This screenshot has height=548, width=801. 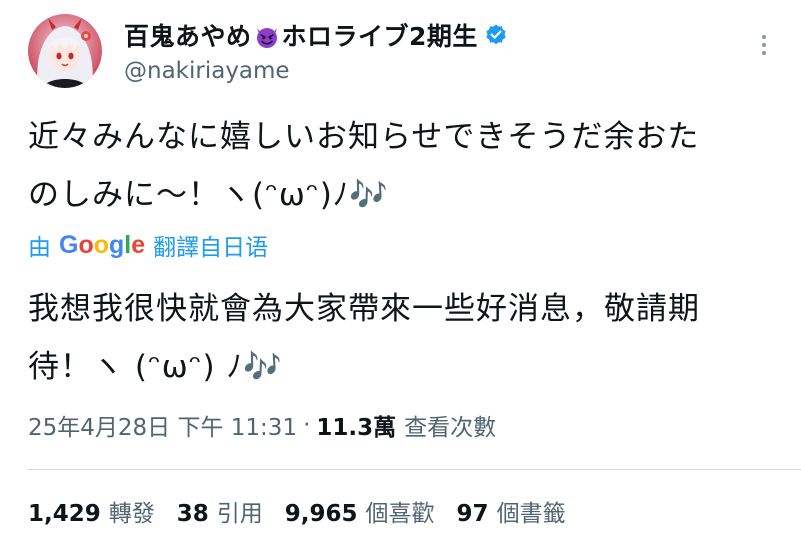 What do you see at coordinates (64, 514) in the screenshot?
I see `stat-count: 1,429` at bounding box center [64, 514].